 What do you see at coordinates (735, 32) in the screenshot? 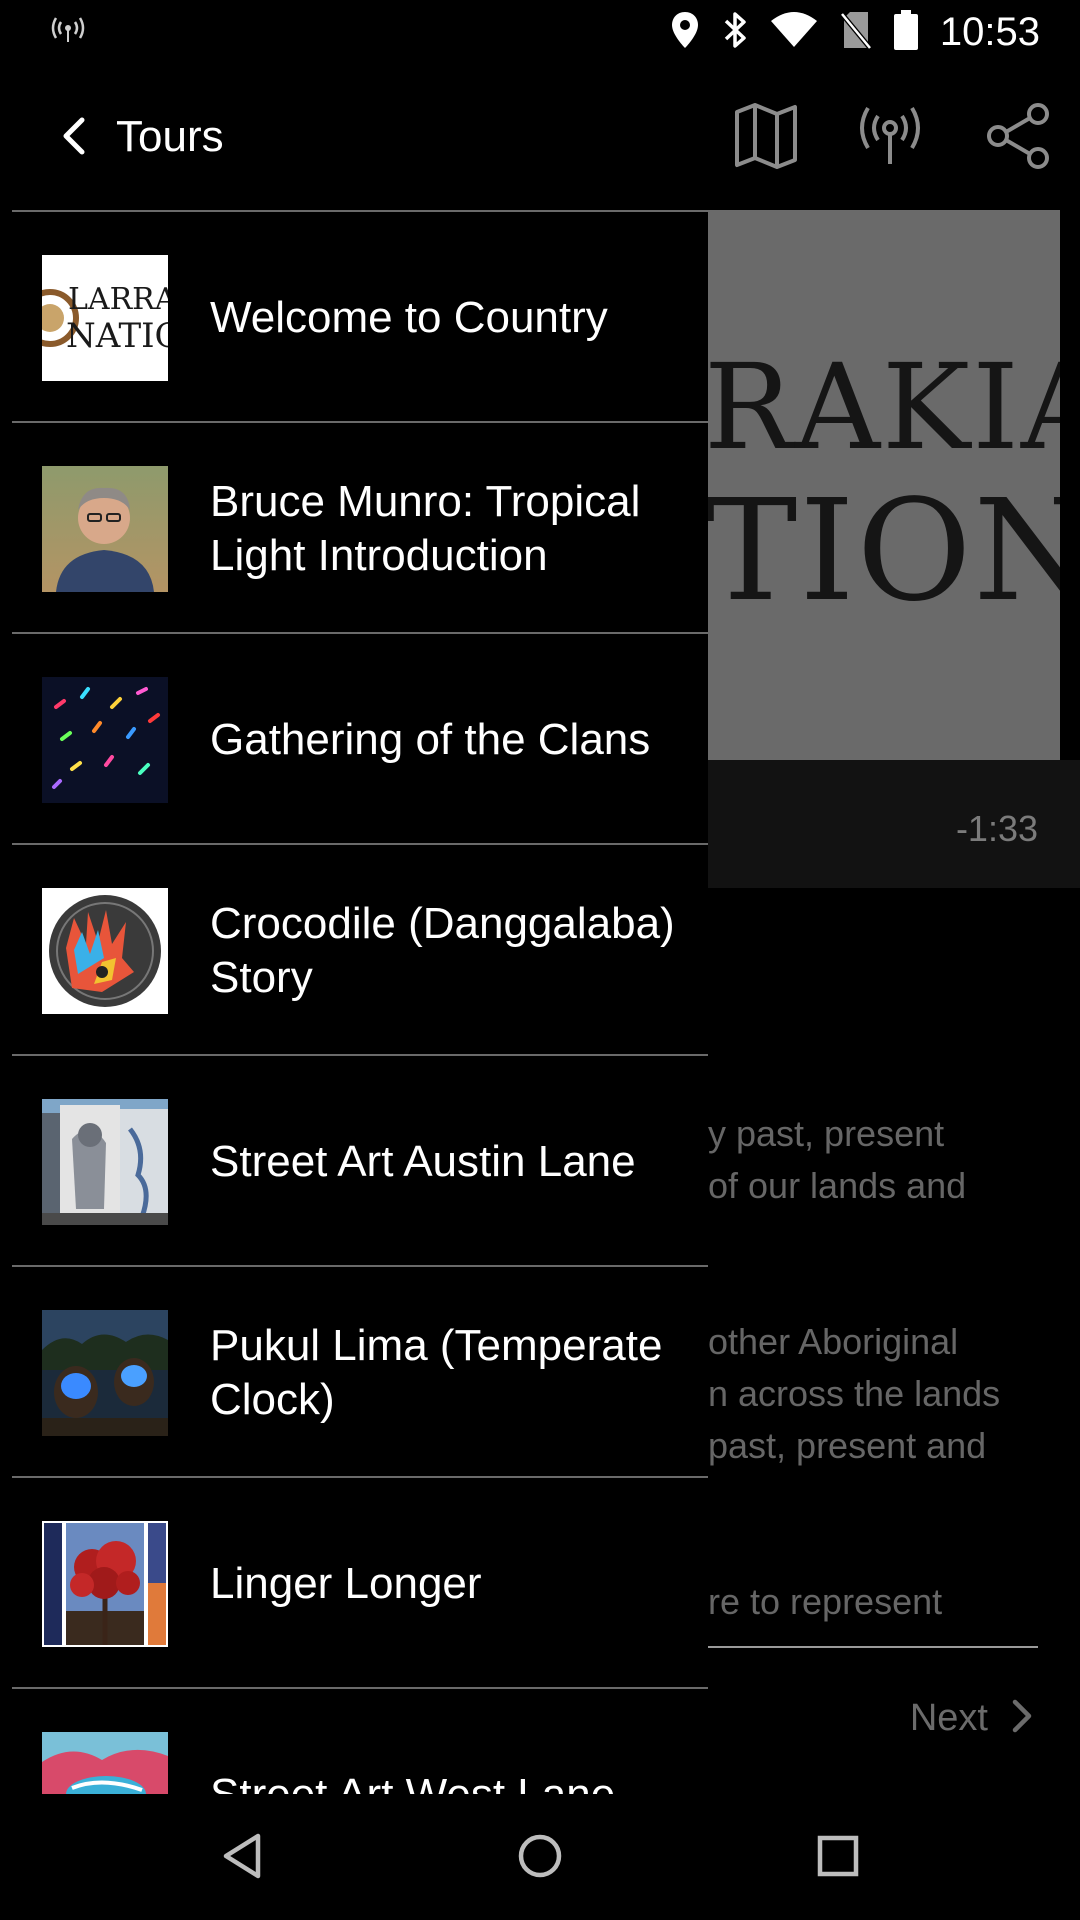
I see `bluetooth-icon` at bounding box center [735, 32].